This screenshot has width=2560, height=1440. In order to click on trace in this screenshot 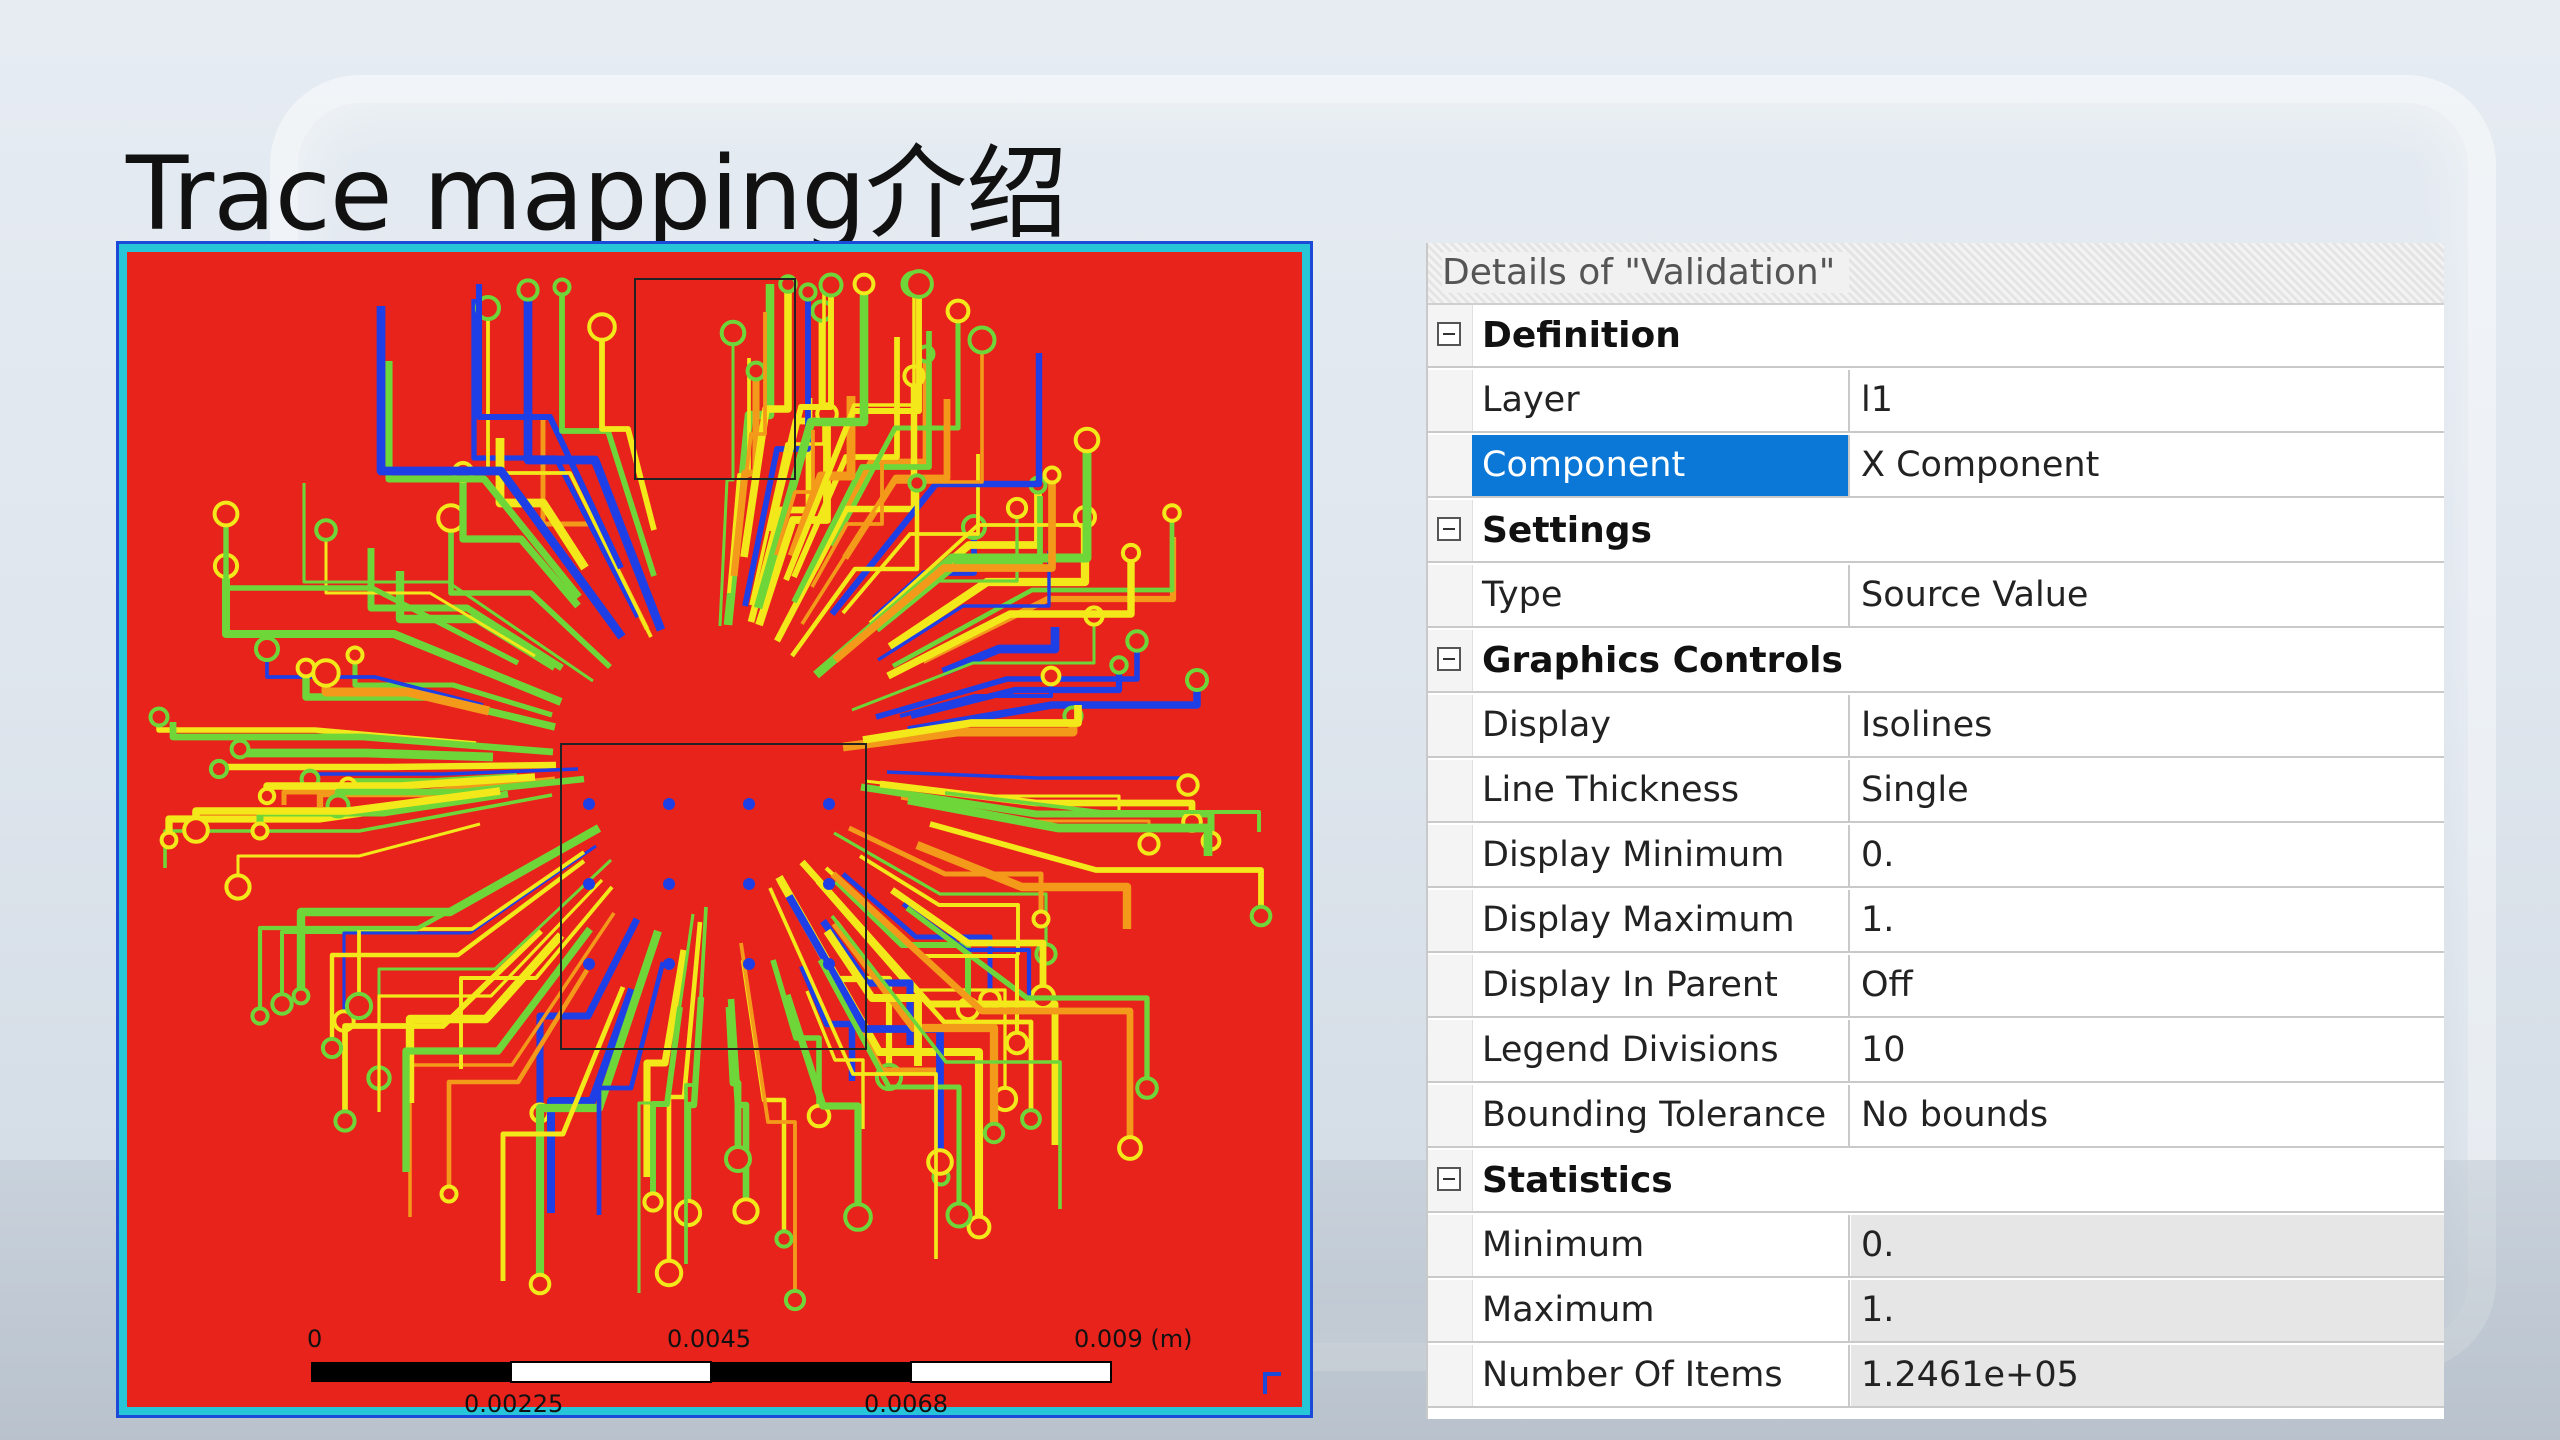, I will do `click(386, 766)`.